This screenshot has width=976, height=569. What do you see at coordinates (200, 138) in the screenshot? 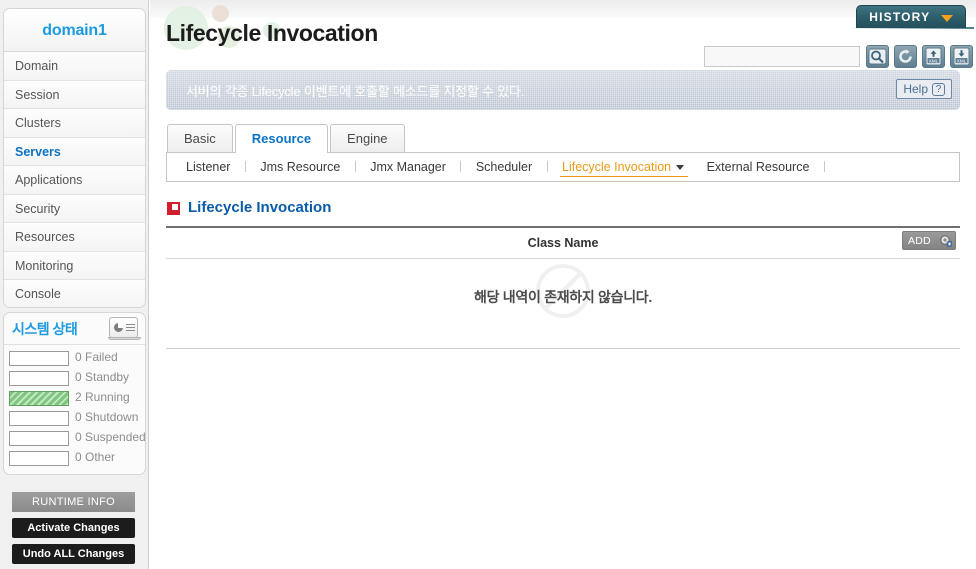
I see `tab-basic: Basic` at bounding box center [200, 138].